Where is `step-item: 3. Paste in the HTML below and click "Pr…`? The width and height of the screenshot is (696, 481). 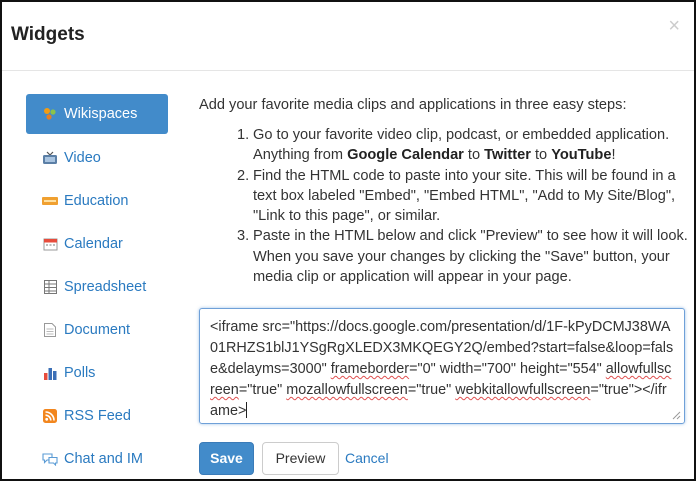
step-item: 3. Paste in the HTML below and click "Pr… is located at coordinates (463, 256).